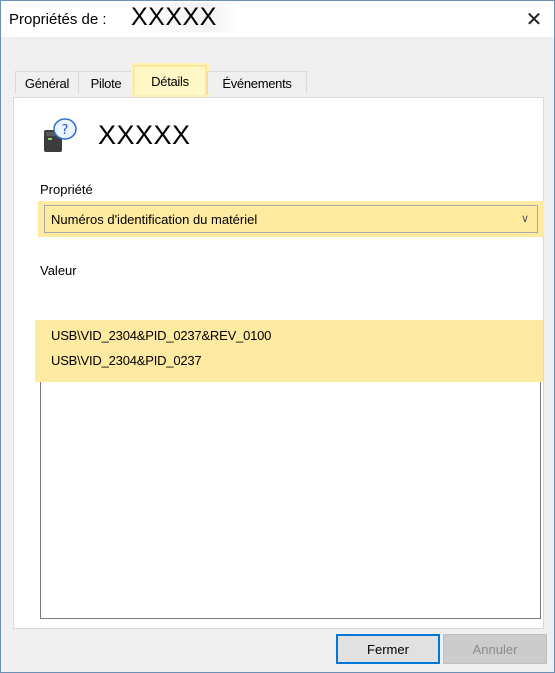 The image size is (555, 673). I want to click on tab-driver: Pilote, so click(106, 82).